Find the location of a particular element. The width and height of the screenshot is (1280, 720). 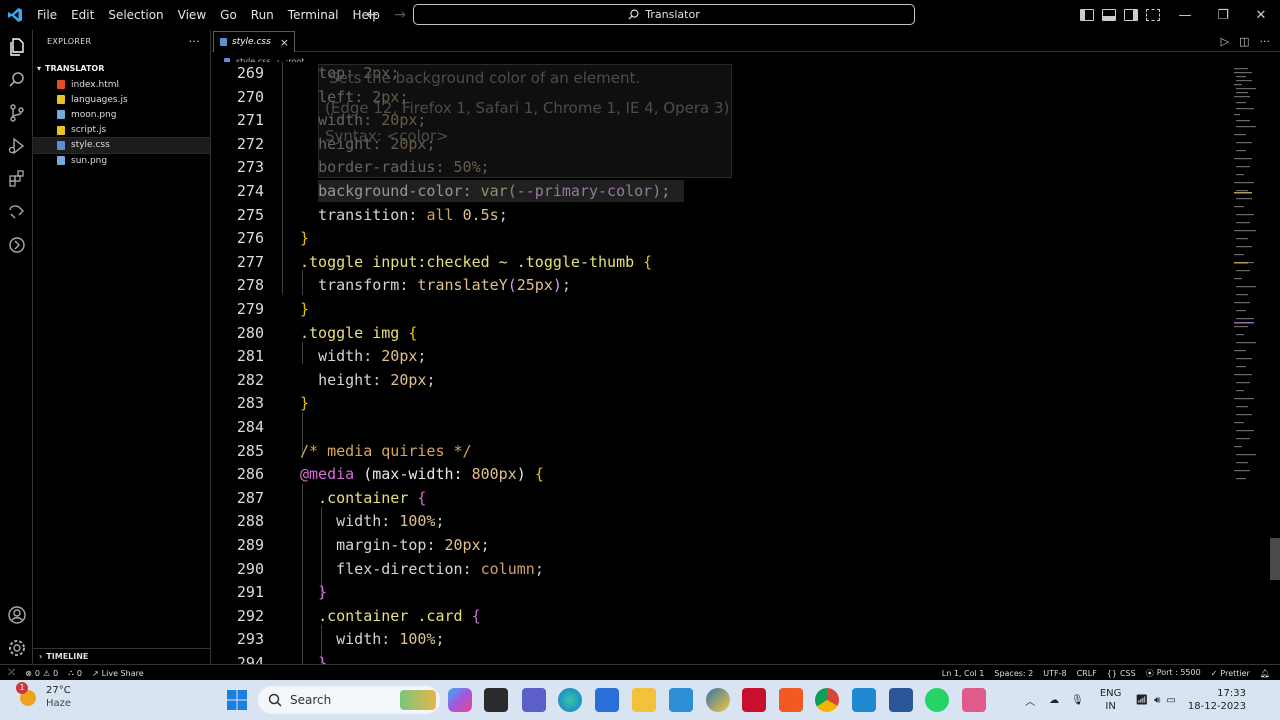

scrollbar-thumb is located at coordinates (1275, 559).